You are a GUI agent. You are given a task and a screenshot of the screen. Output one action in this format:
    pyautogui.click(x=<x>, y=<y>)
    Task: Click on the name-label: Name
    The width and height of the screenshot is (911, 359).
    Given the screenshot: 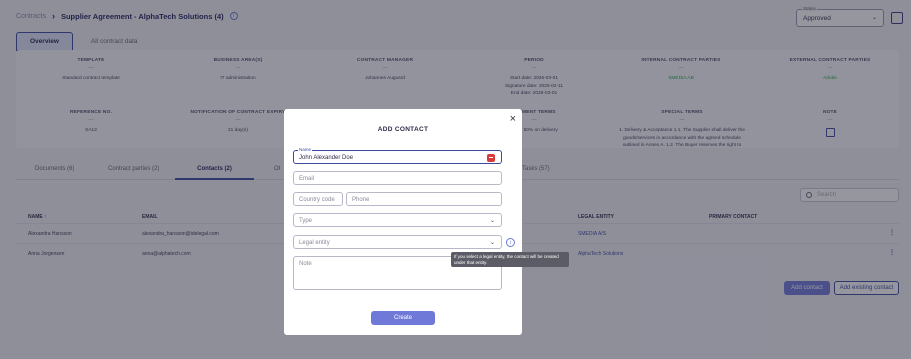 What is the action you would take?
    pyautogui.click(x=305, y=149)
    